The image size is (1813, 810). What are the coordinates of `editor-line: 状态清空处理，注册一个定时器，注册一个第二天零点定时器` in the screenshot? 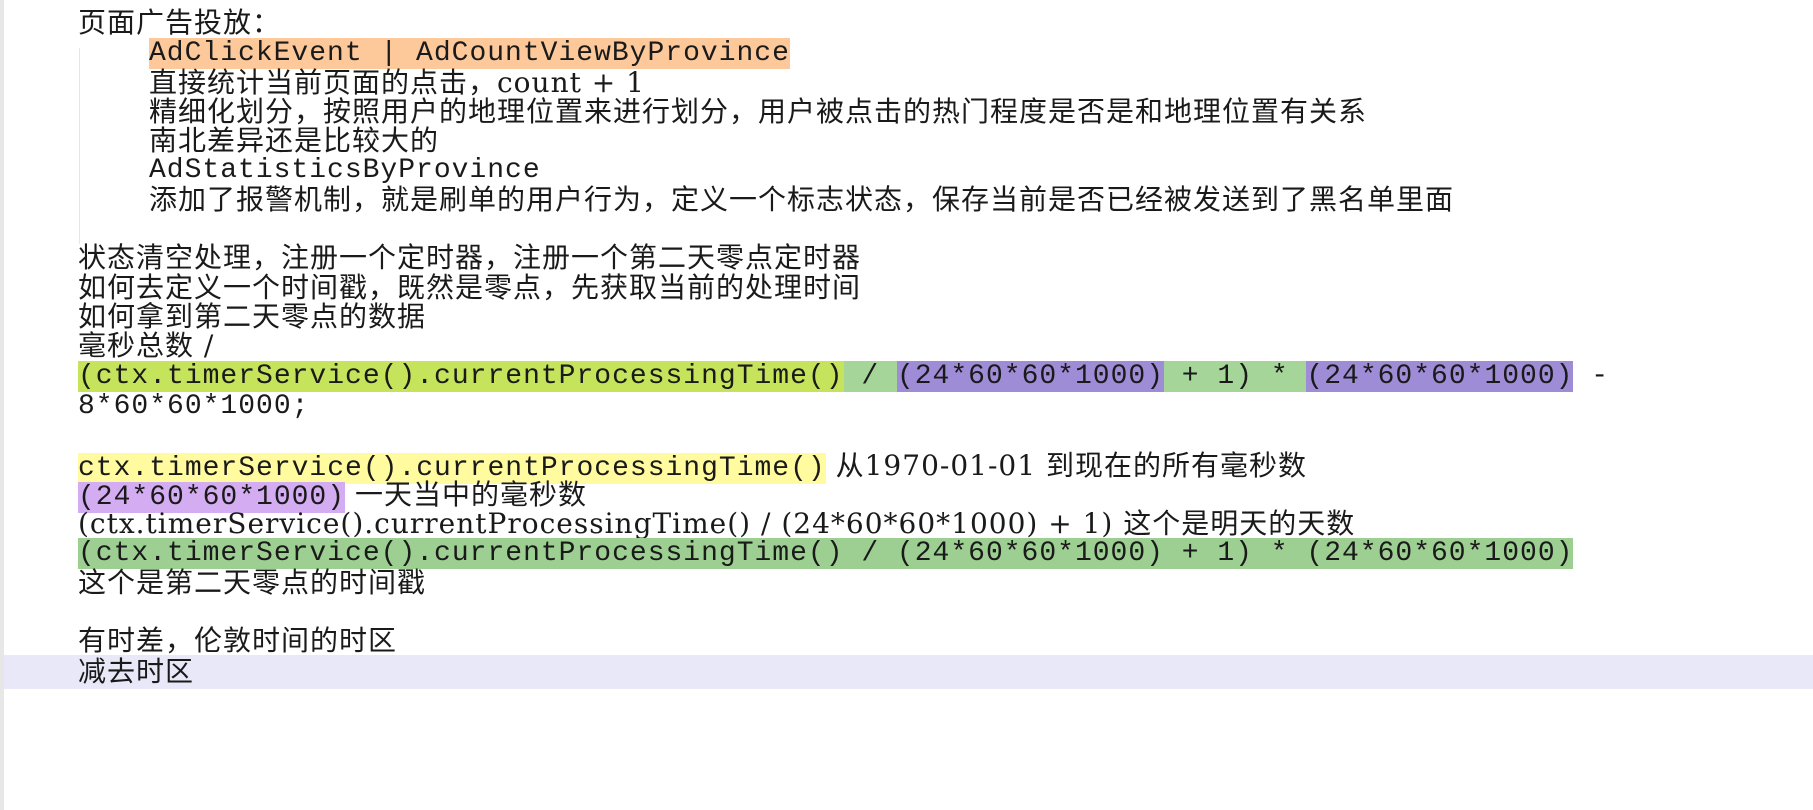 It's located at (906, 258).